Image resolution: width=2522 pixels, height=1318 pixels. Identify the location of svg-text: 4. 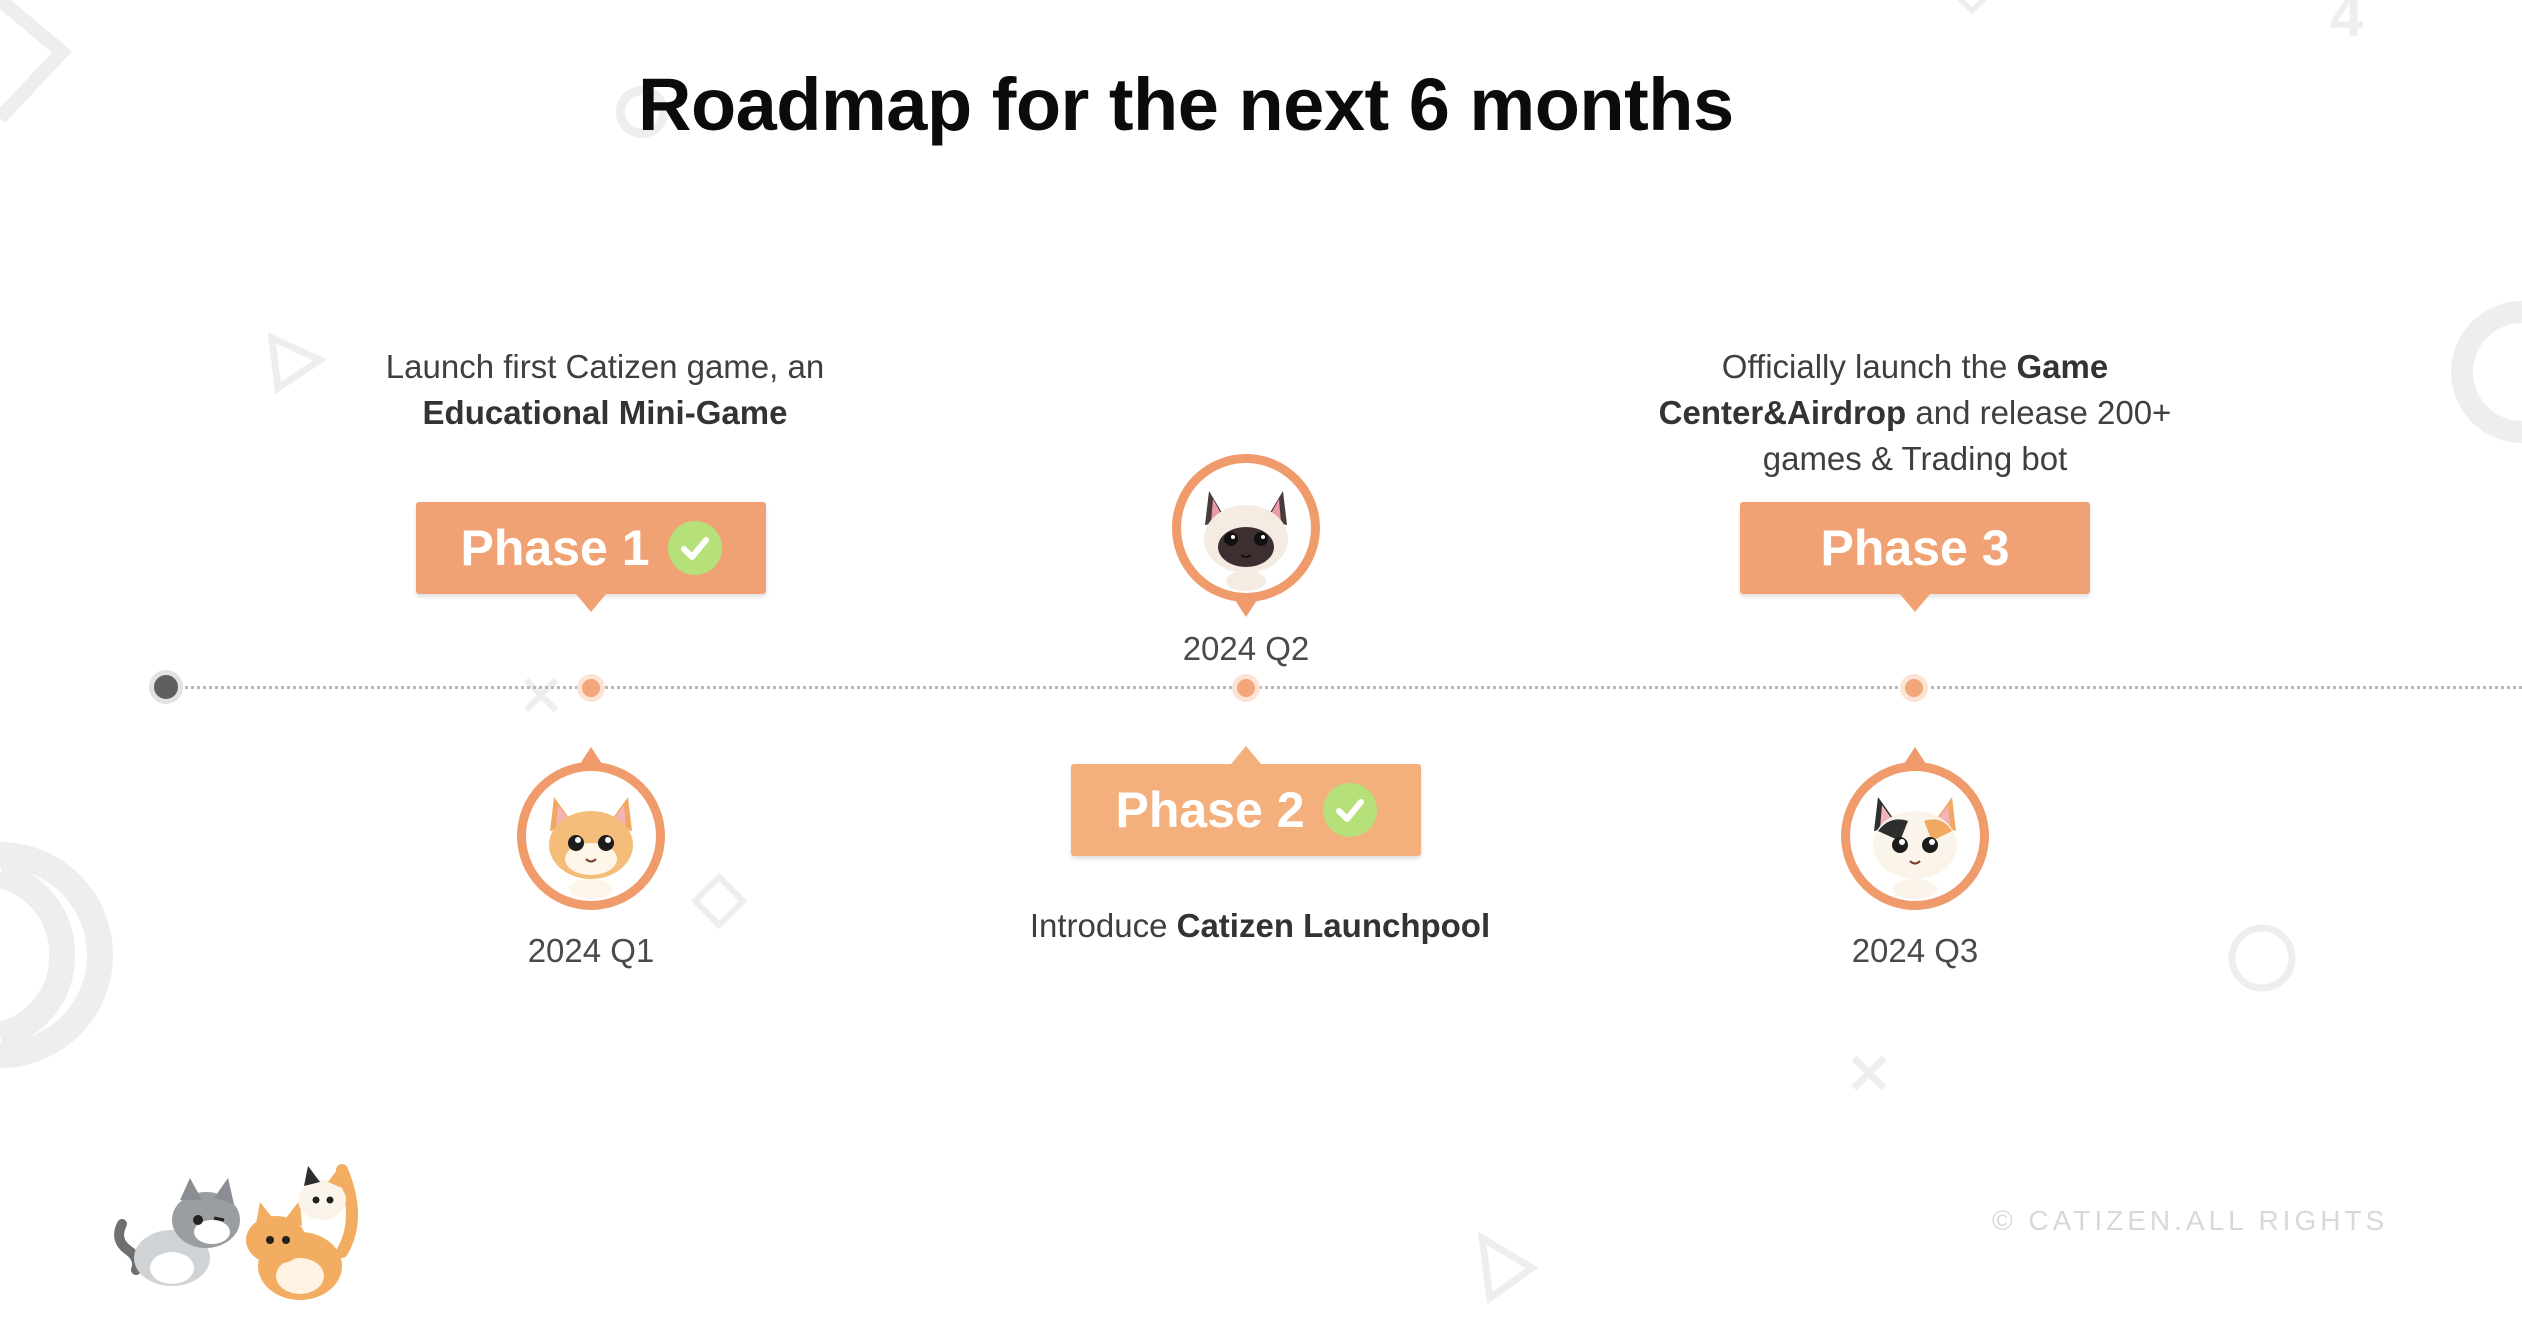
(2347, 24).